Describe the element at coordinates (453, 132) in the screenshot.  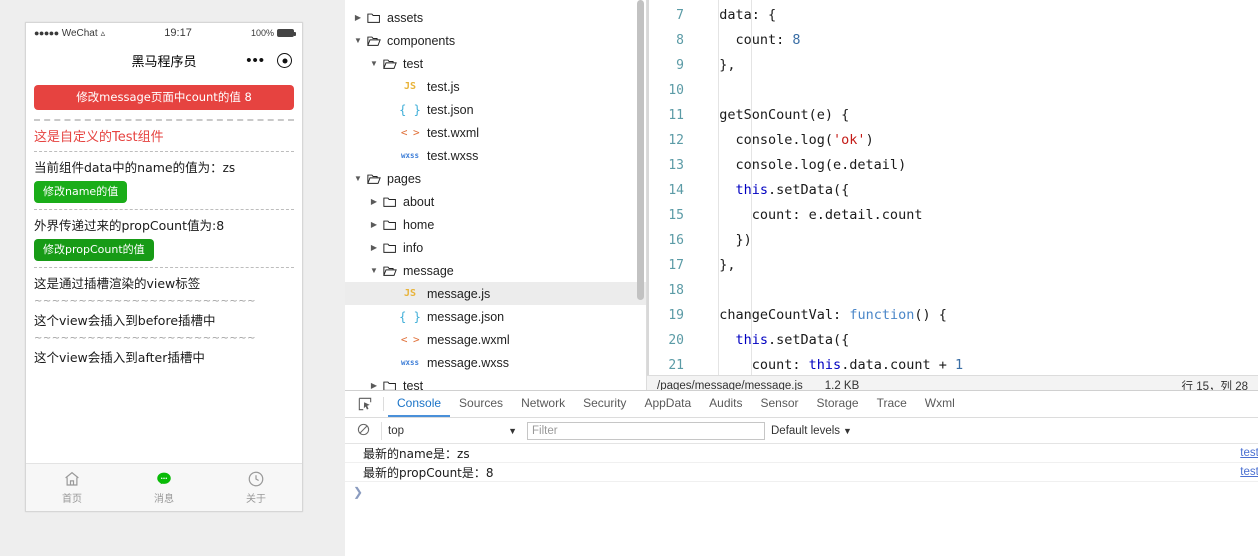
I see `tree-item-label: test.wxml` at that location.